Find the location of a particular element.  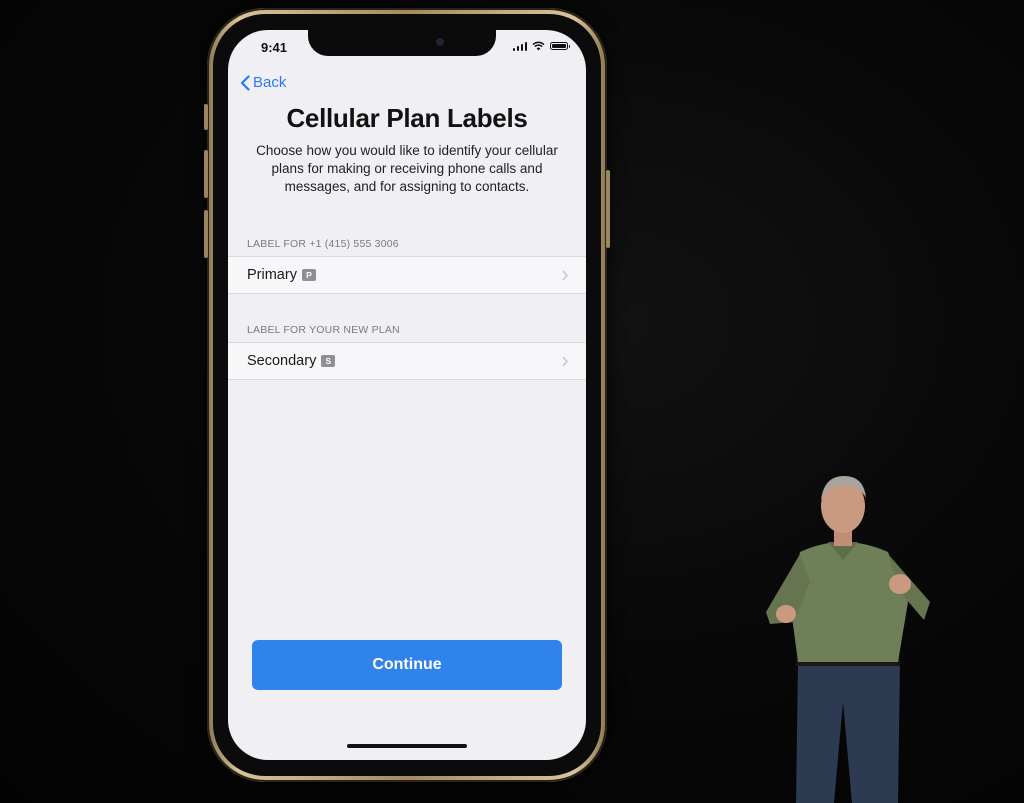

cell-label-secondary: Secondary is located at coordinates (282, 361).